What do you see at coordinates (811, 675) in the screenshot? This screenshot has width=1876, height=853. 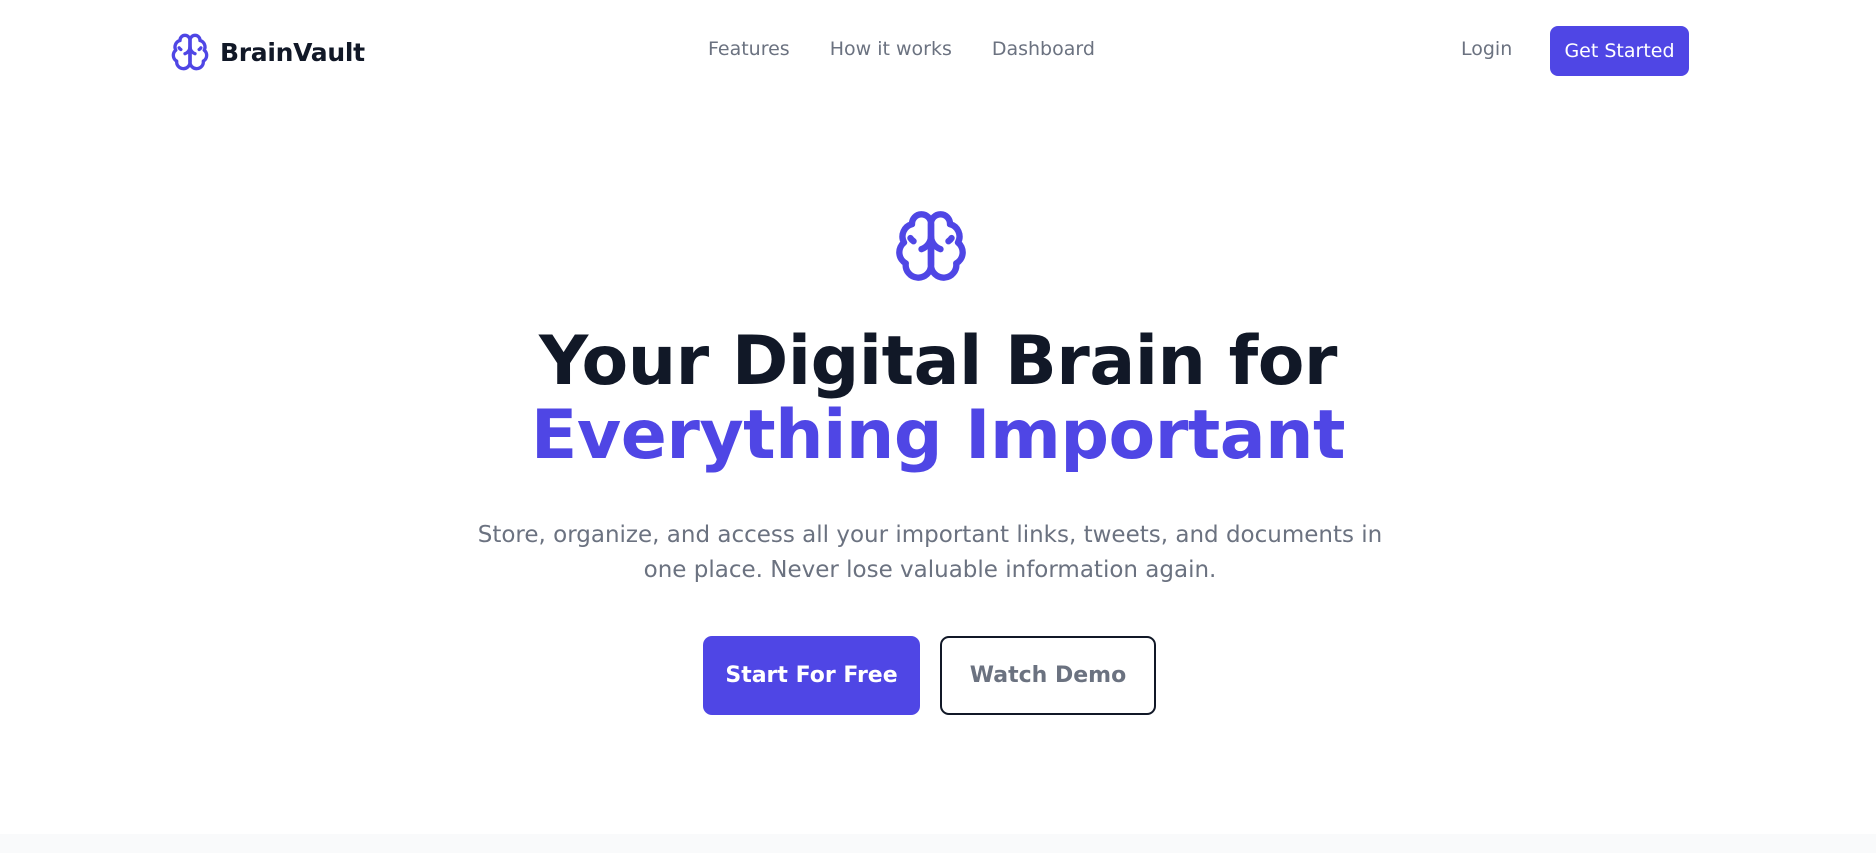 I see `start-for-free-button: Start For Free` at bounding box center [811, 675].